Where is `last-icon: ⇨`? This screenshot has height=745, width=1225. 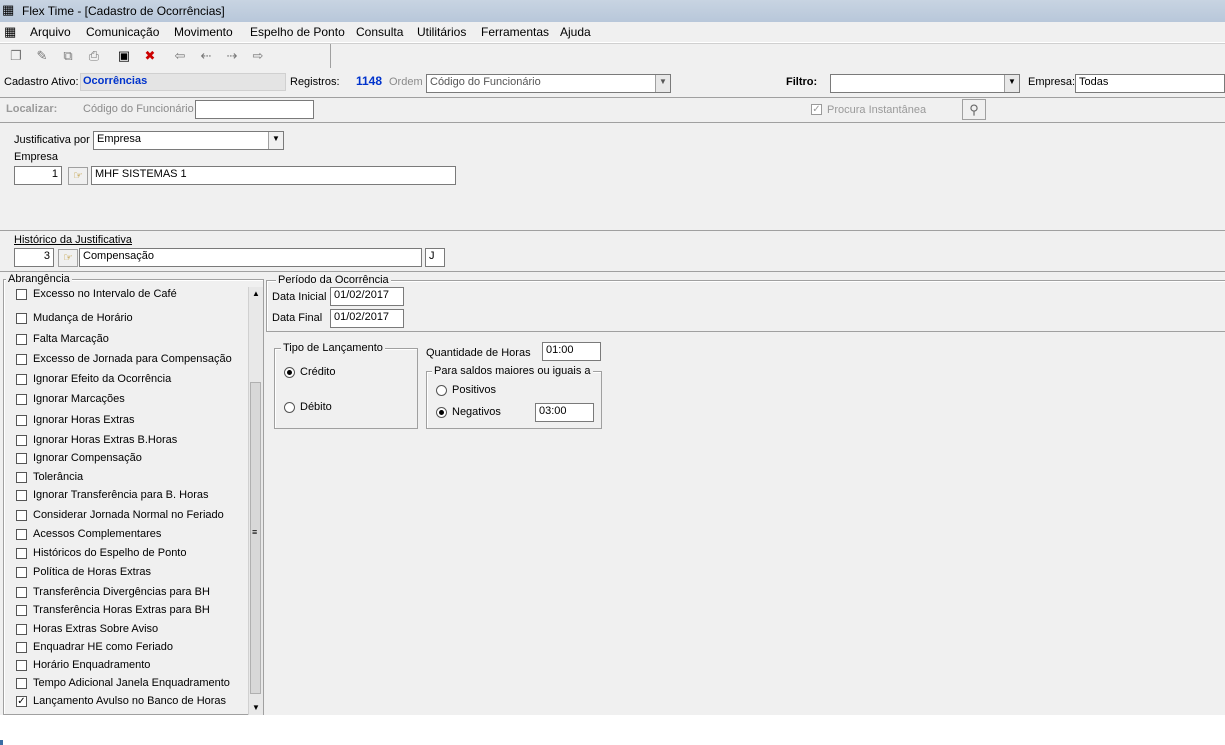
last-icon: ⇨ is located at coordinates (258, 56).